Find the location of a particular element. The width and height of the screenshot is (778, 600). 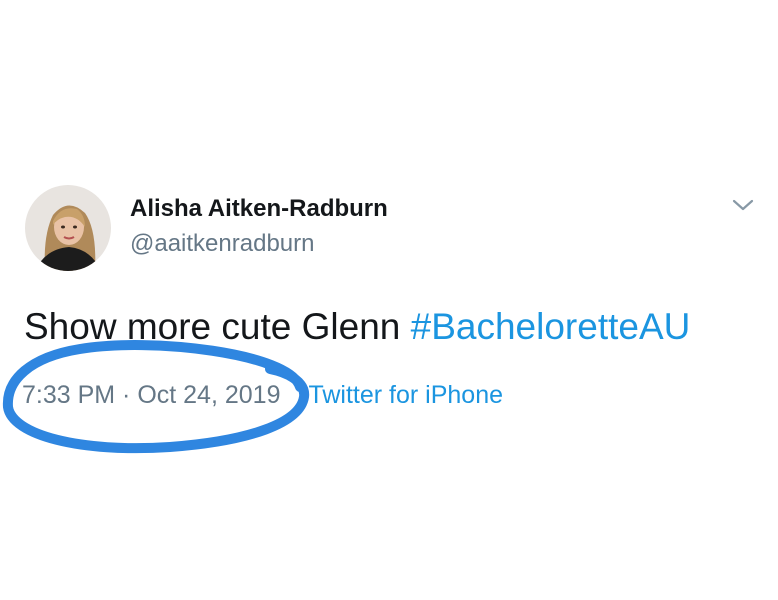

avatar-image is located at coordinates (68, 228).